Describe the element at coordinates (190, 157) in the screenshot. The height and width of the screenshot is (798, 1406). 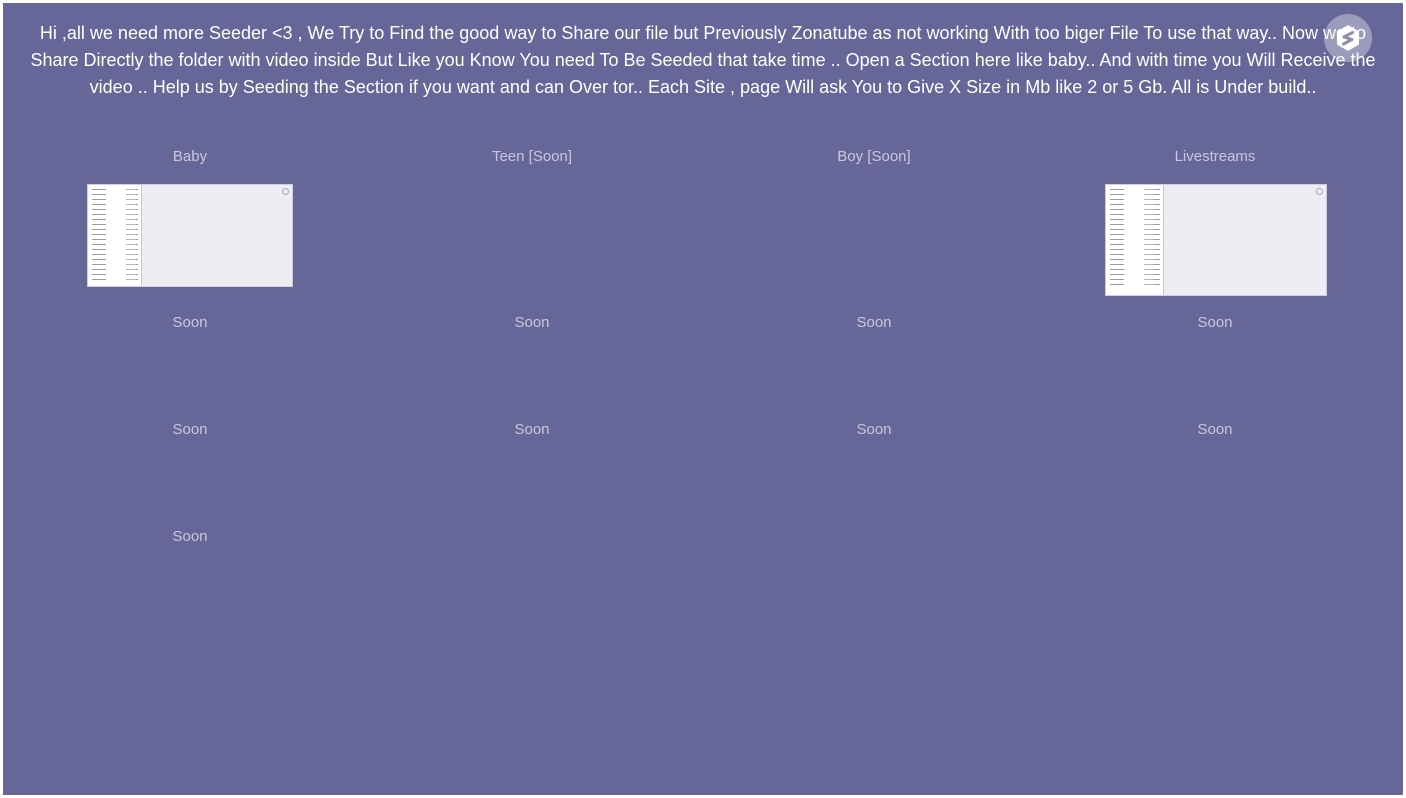
I see `section-link-baby: Baby` at that location.